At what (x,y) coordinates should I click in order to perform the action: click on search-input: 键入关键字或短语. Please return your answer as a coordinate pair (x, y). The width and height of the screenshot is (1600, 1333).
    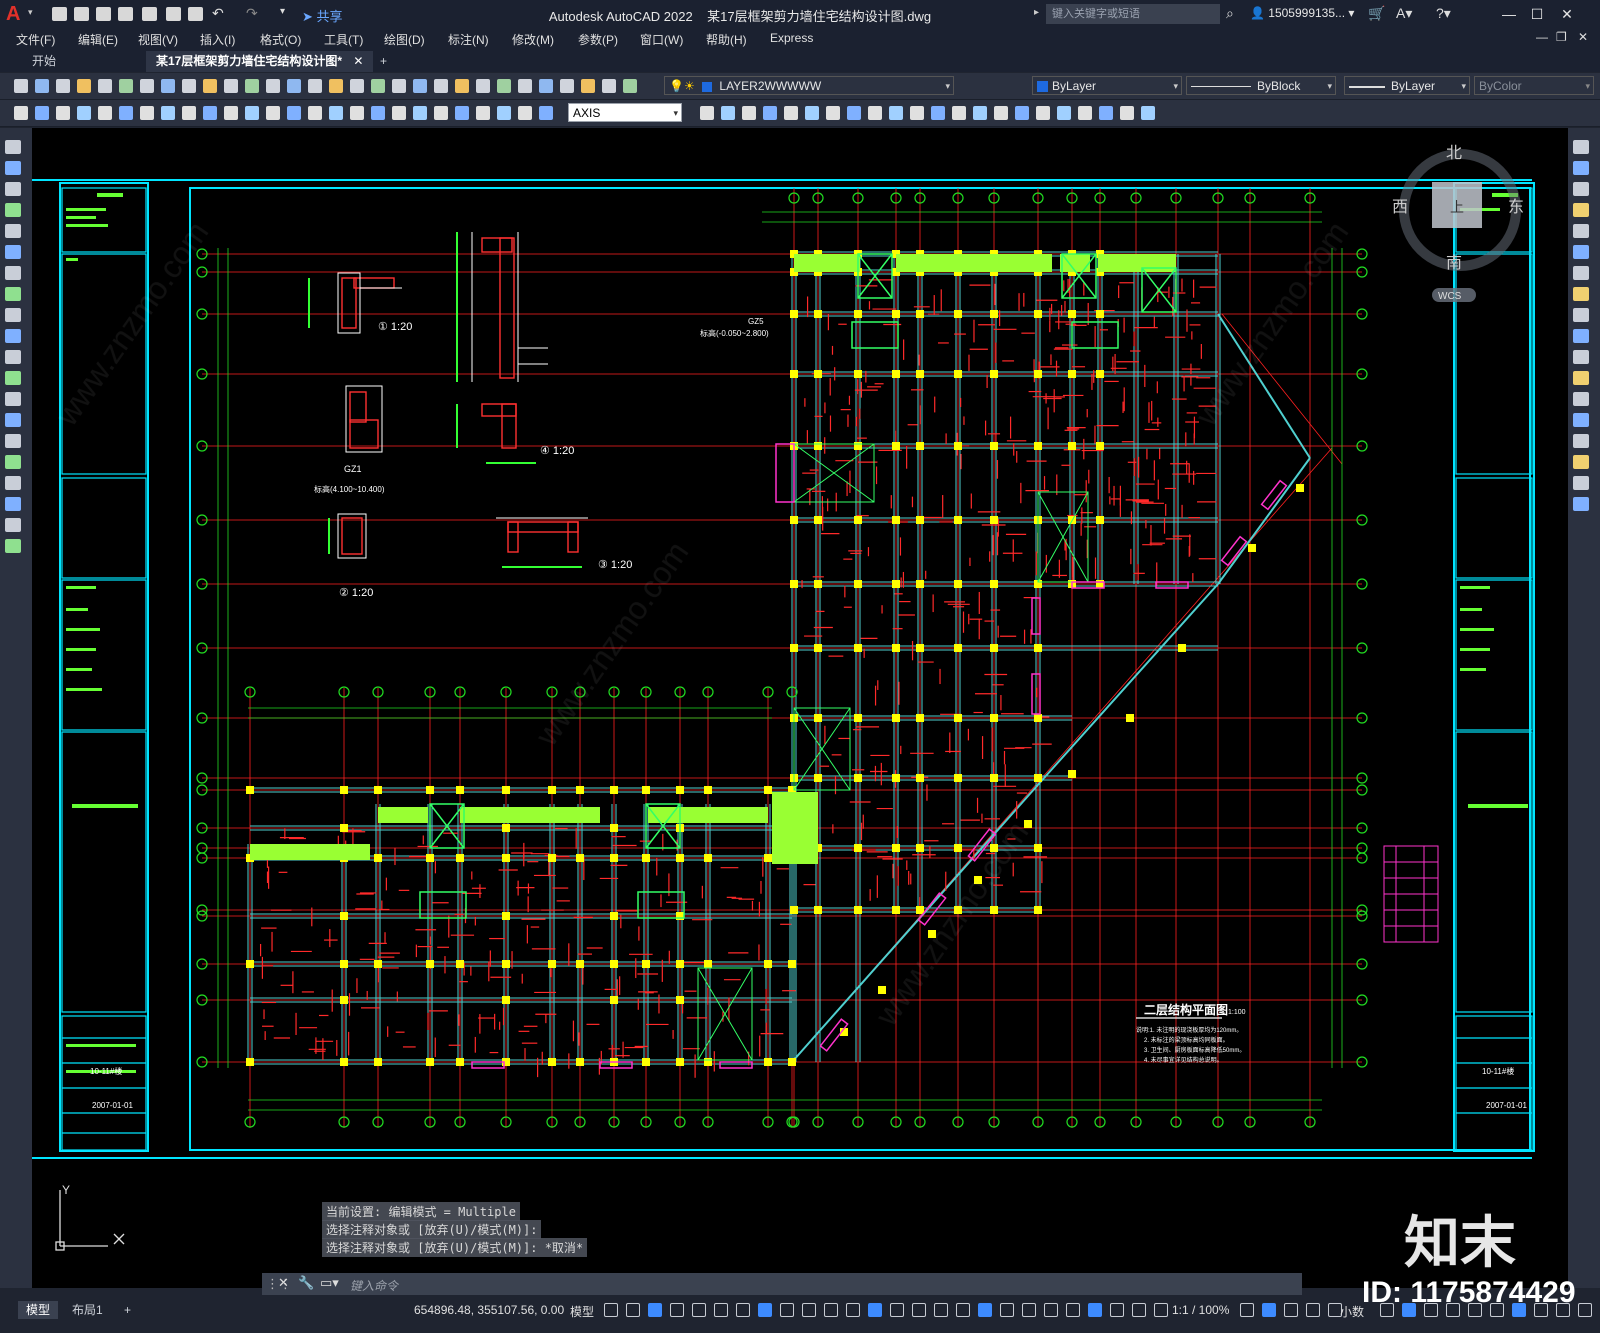
    Looking at the image, I should click on (1133, 14).